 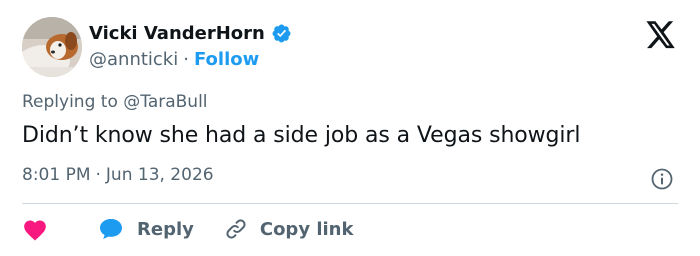 I want to click on like-button, so click(x=35, y=229).